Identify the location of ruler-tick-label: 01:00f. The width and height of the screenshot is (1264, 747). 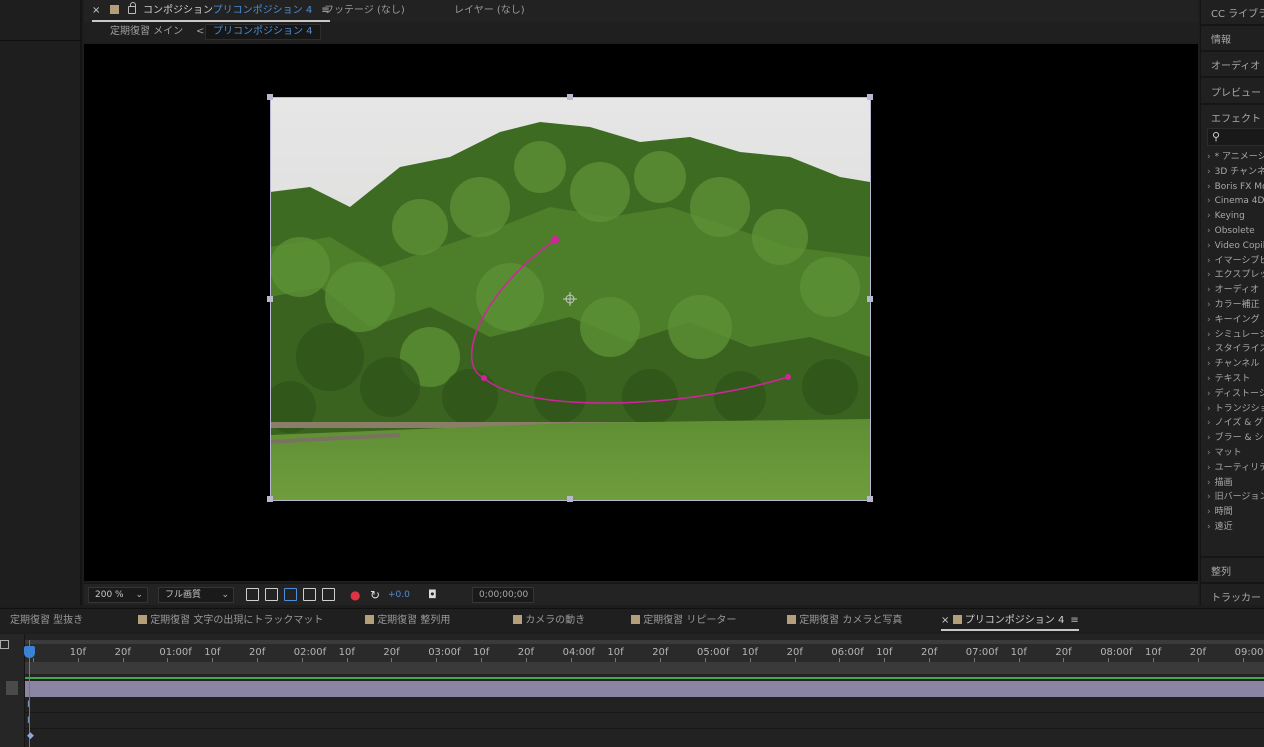
(175, 652).